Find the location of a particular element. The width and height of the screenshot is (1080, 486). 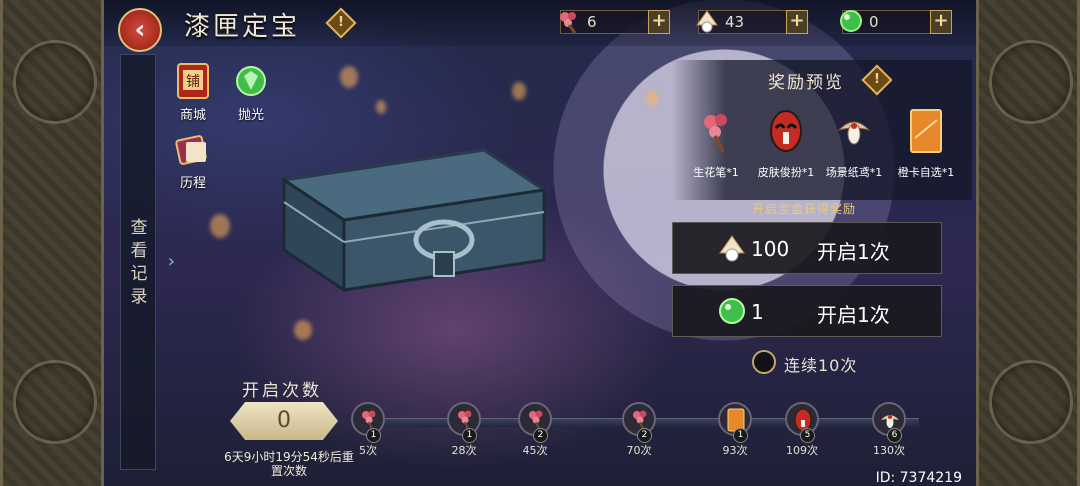

player-id: ID: 7374219 is located at coordinates (918, 478).